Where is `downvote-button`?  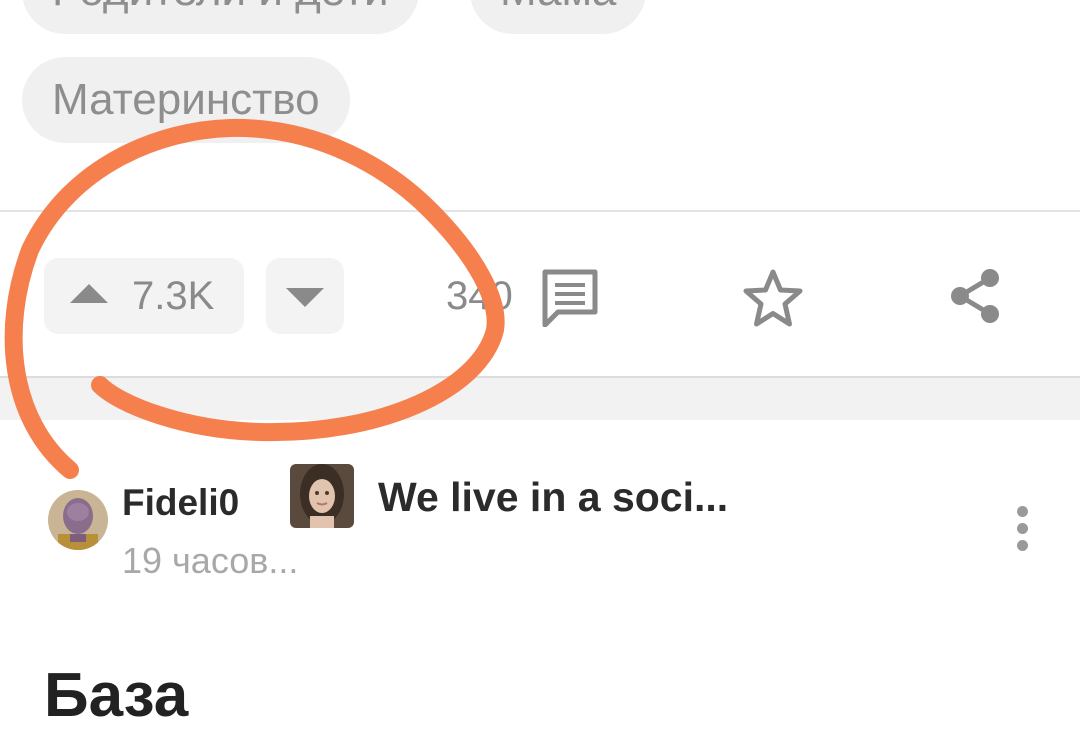 downvote-button is located at coordinates (305, 296).